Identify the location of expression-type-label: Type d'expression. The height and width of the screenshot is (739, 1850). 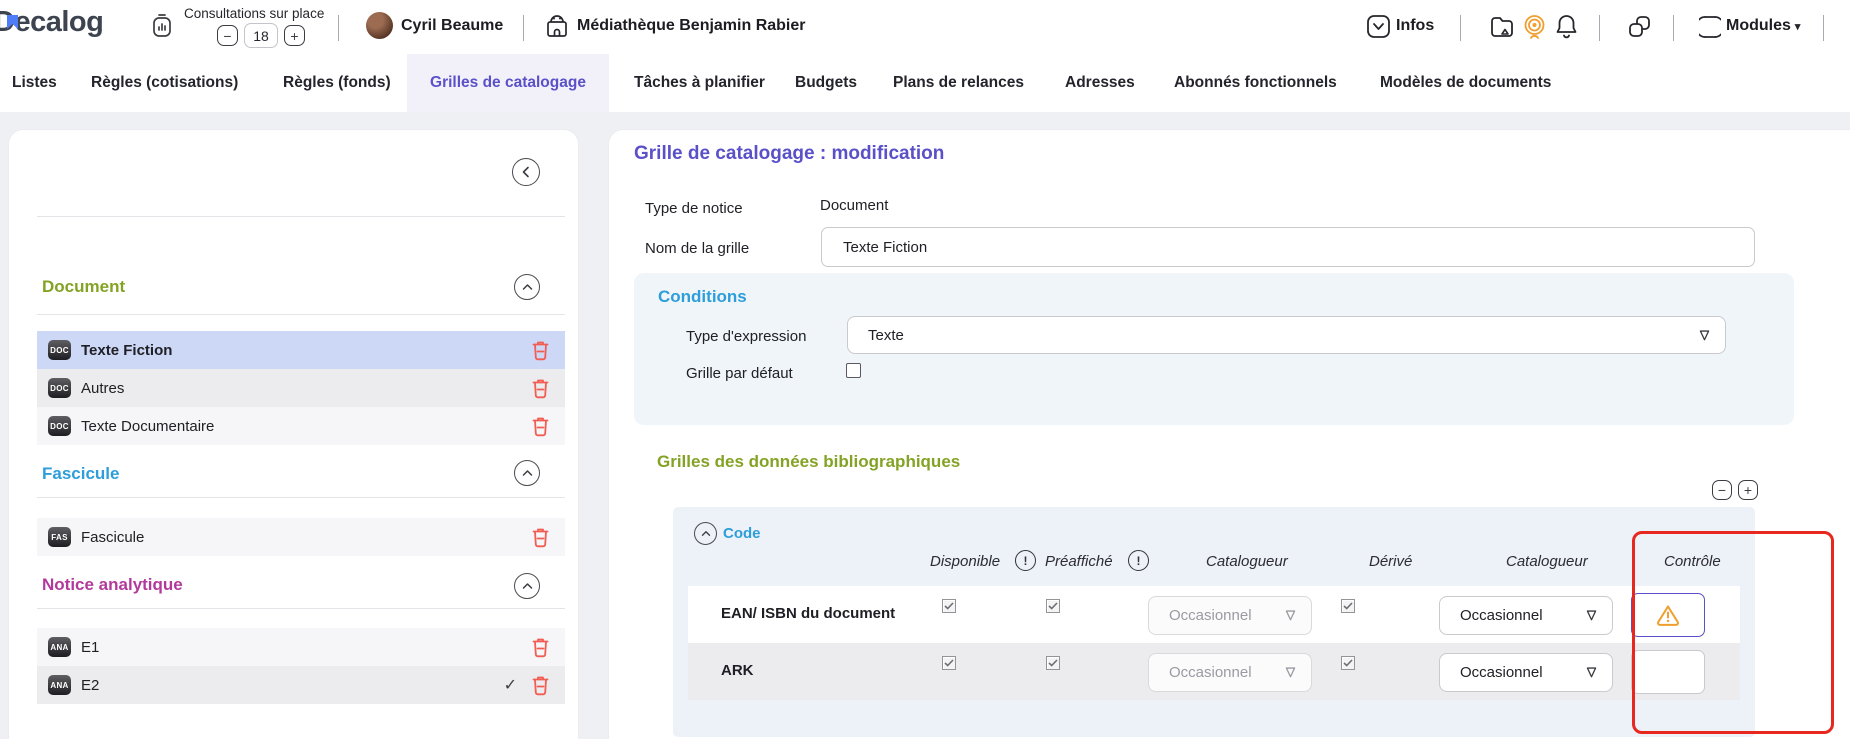
(746, 336).